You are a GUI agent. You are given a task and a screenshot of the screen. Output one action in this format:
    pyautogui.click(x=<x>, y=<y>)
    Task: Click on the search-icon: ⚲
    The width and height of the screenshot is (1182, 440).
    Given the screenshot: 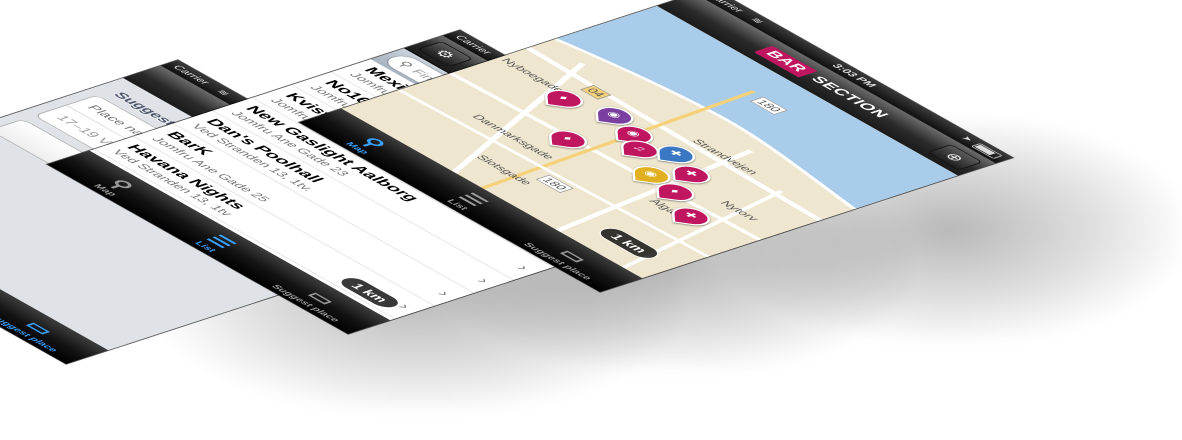 What is the action you would take?
    pyautogui.click(x=406, y=64)
    